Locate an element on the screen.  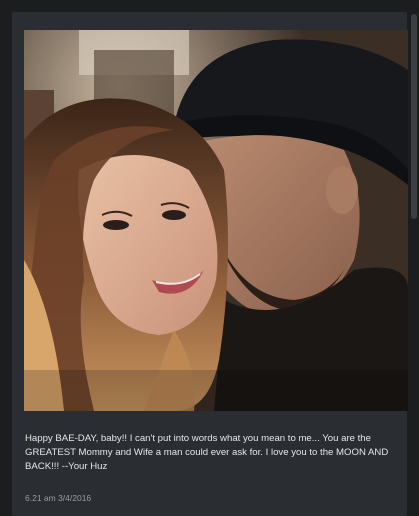
scrollbar-thumb is located at coordinates (414, 116).